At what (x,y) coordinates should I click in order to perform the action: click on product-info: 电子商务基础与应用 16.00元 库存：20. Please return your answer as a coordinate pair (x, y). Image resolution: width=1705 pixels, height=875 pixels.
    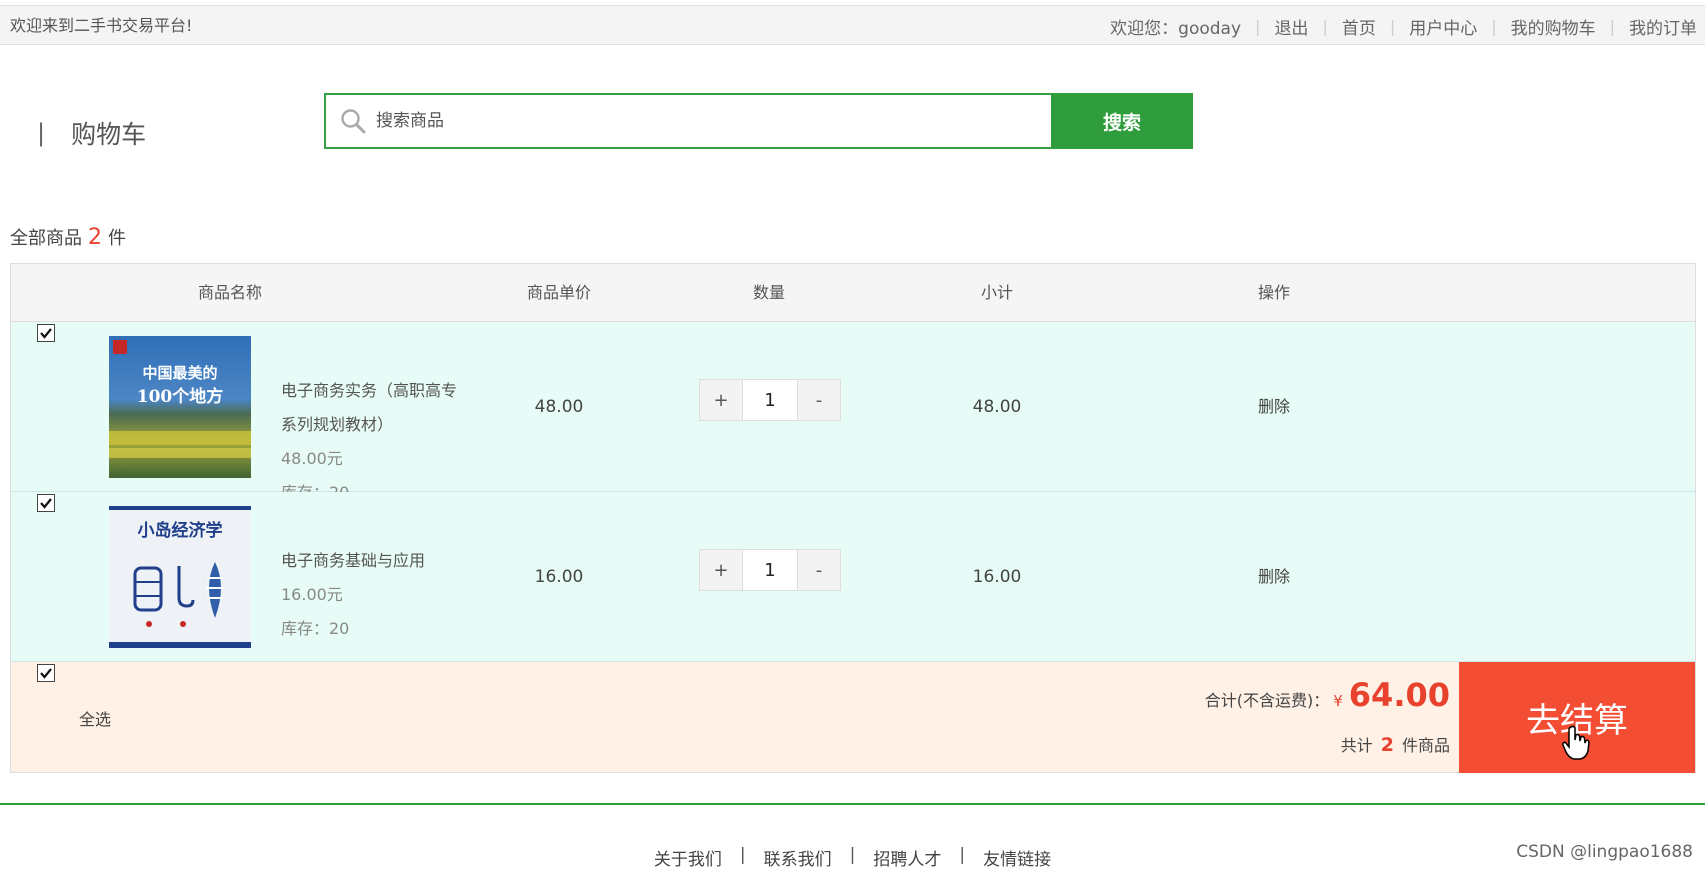
    Looking at the image, I should click on (371, 595).